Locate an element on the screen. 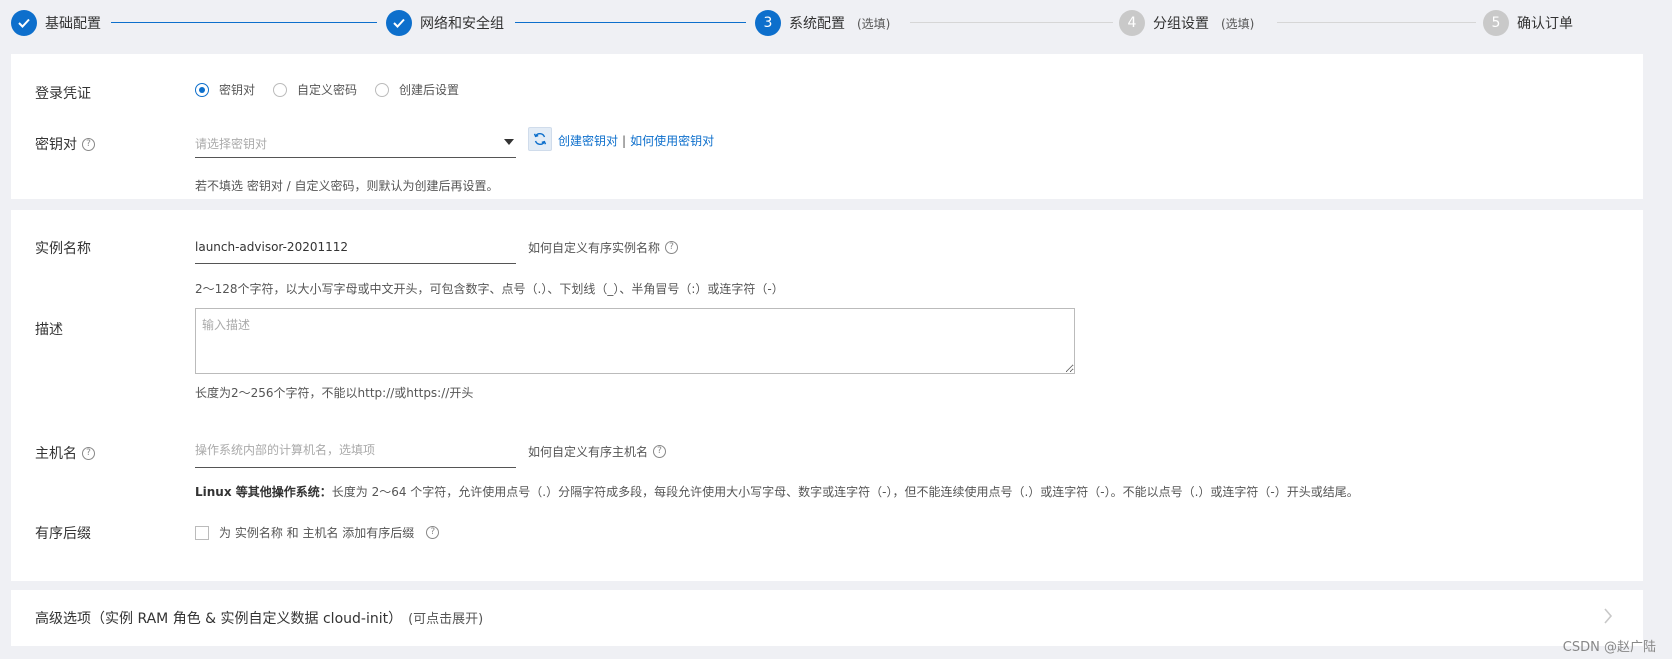 The height and width of the screenshot is (659, 1672). suffix-checkbox is located at coordinates (202, 532).